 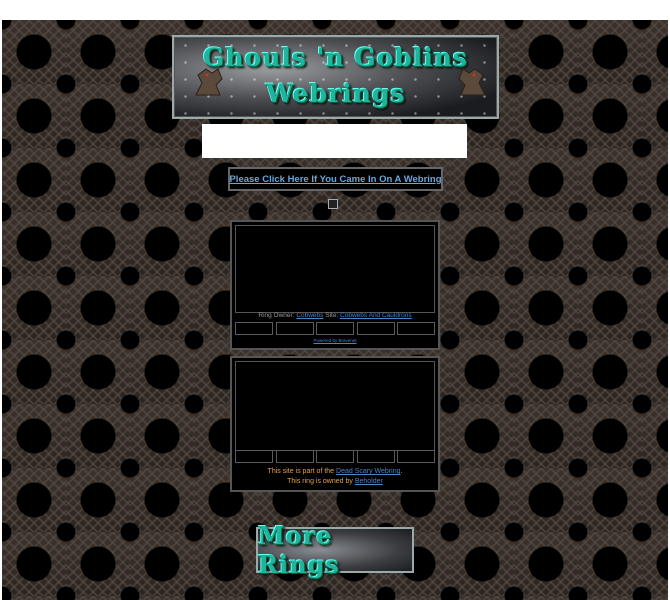 I want to click on powered-by-link: Powered by Bravenet, so click(x=335, y=340).